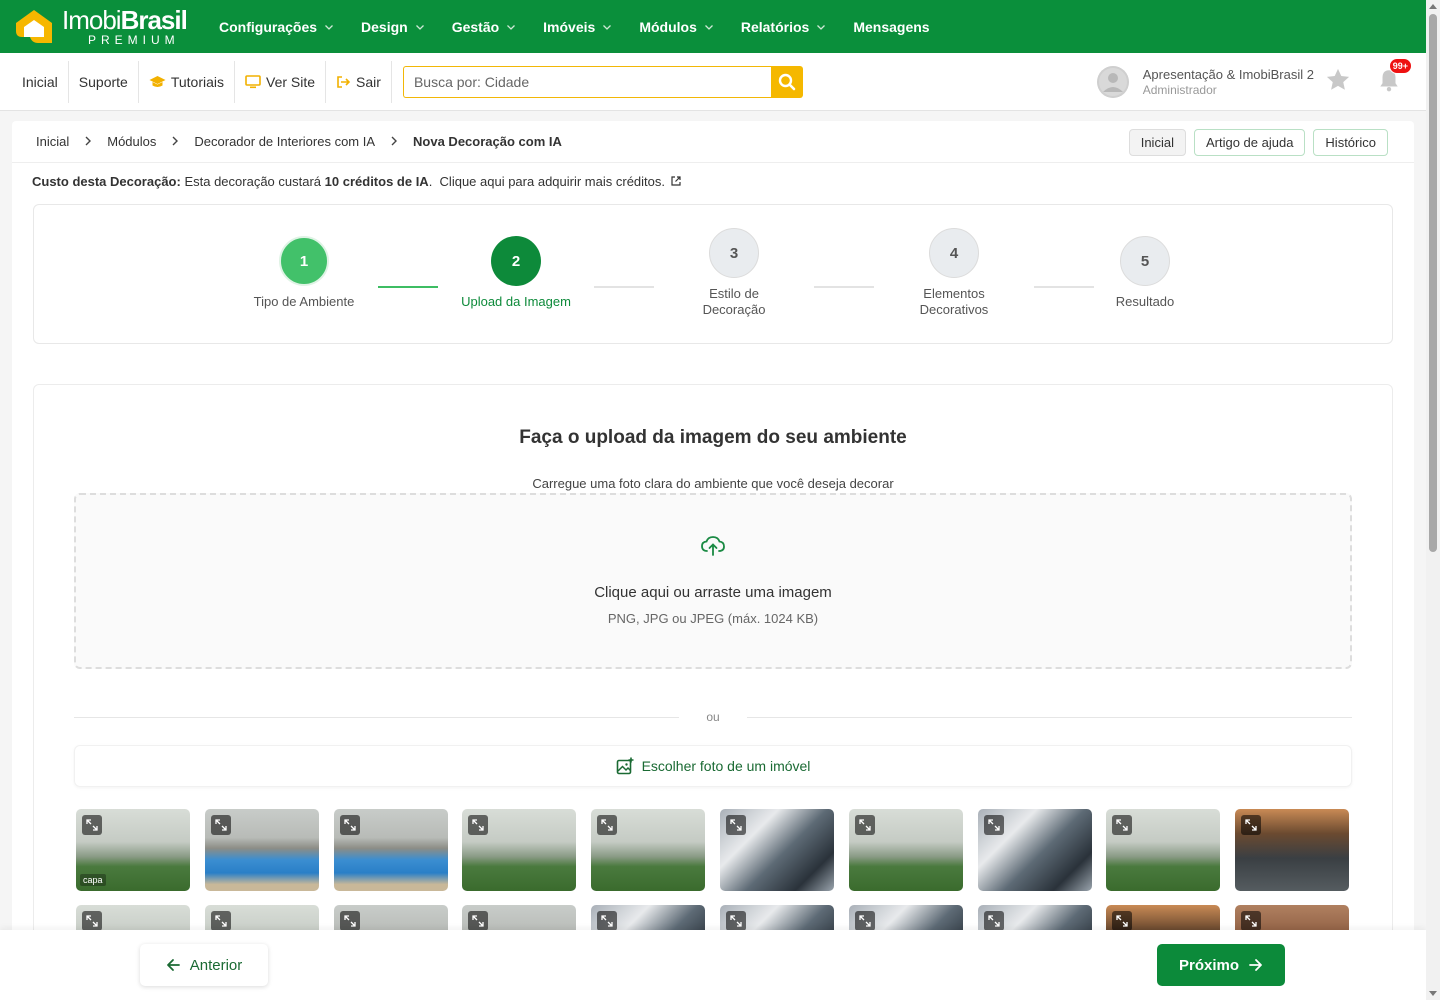 The width and height of the screenshot is (1440, 1000). What do you see at coordinates (734, 273) in the screenshot?
I see `step-3: 3 Estilo de Decoração` at bounding box center [734, 273].